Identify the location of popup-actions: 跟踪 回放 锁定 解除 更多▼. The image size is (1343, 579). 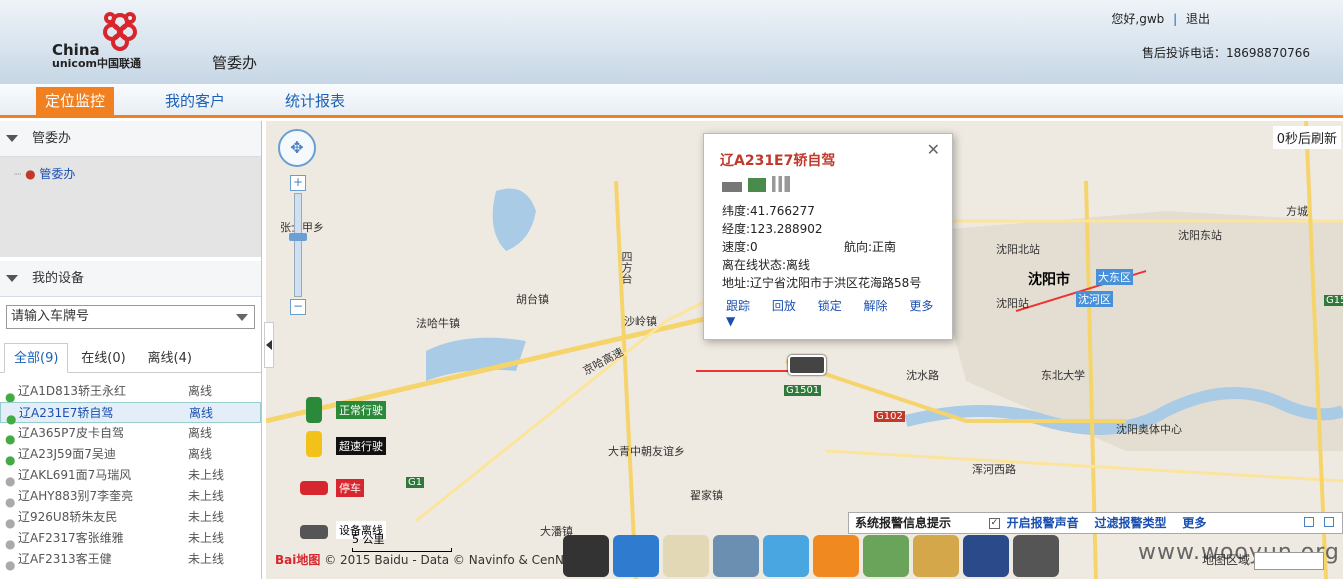
(839, 312).